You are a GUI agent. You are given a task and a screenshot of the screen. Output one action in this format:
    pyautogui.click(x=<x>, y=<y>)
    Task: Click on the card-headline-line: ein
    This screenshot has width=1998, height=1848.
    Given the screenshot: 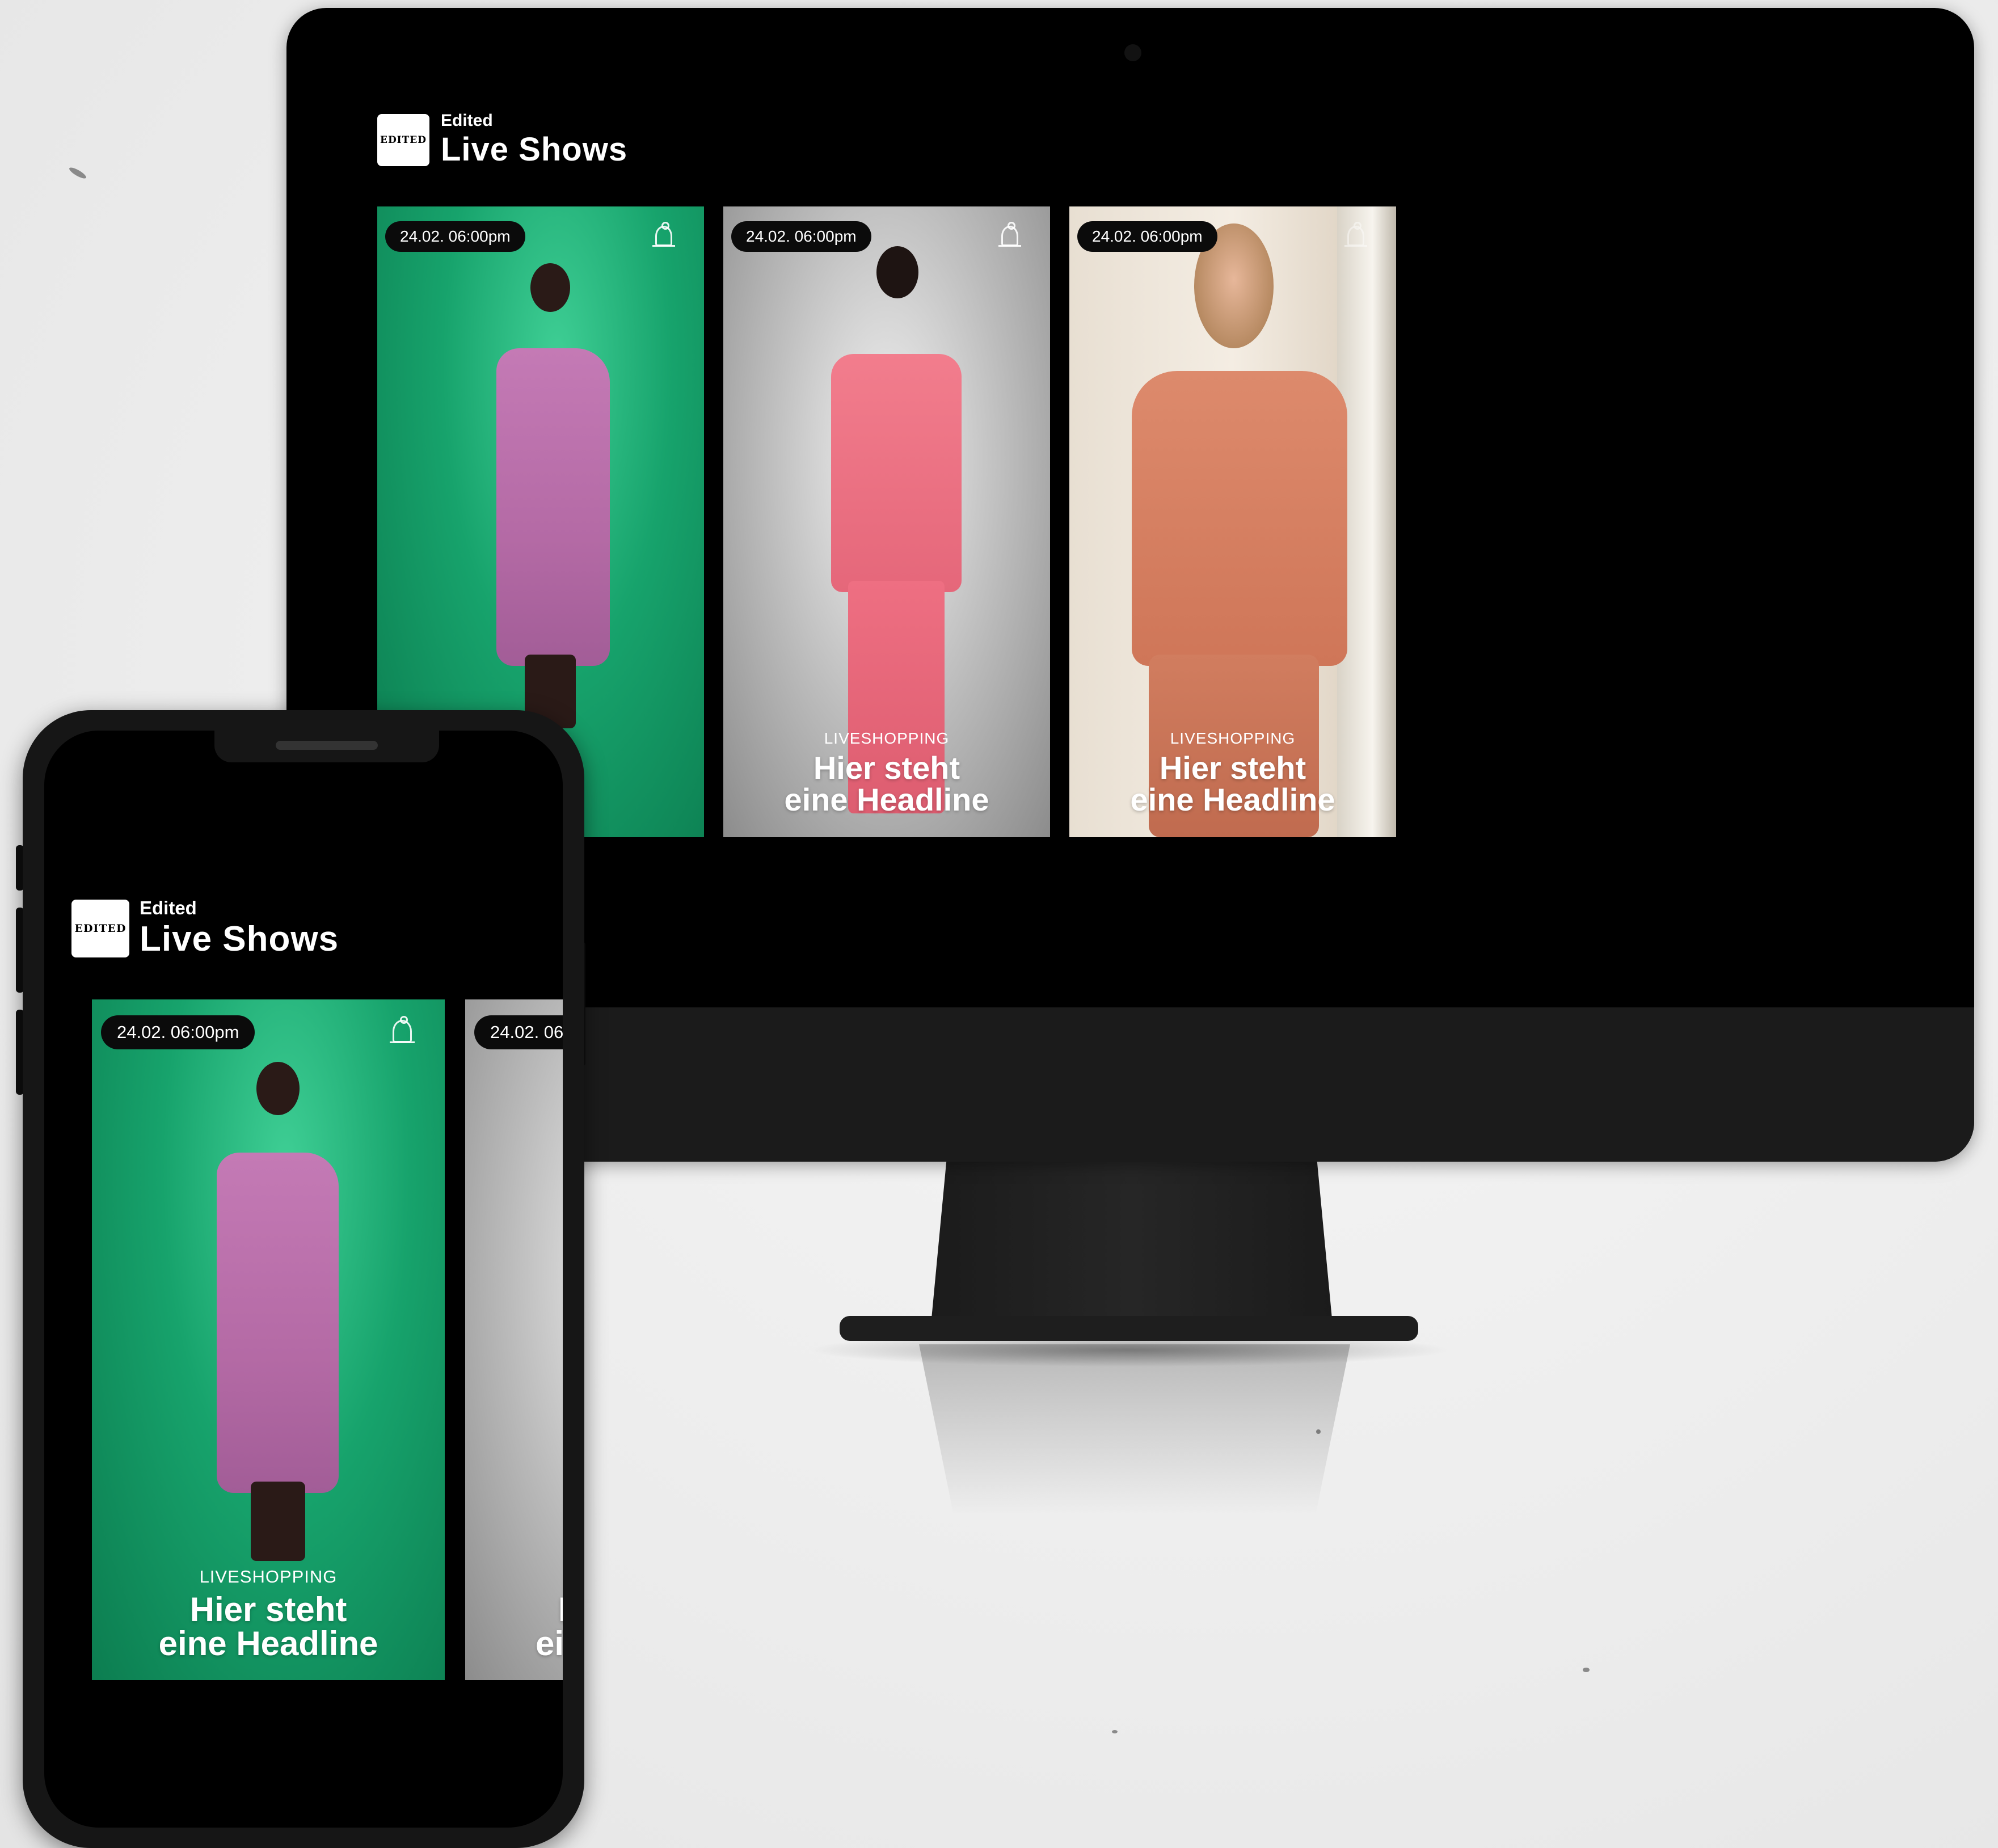 What is the action you would take?
    pyautogui.click(x=549, y=1644)
    